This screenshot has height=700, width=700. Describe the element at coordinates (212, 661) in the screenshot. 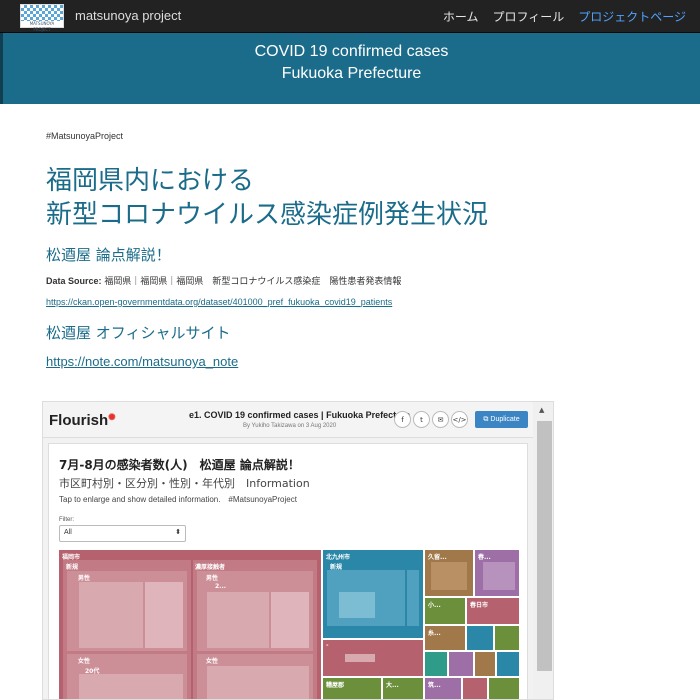

I see `tm-label-female2: 女性` at that location.